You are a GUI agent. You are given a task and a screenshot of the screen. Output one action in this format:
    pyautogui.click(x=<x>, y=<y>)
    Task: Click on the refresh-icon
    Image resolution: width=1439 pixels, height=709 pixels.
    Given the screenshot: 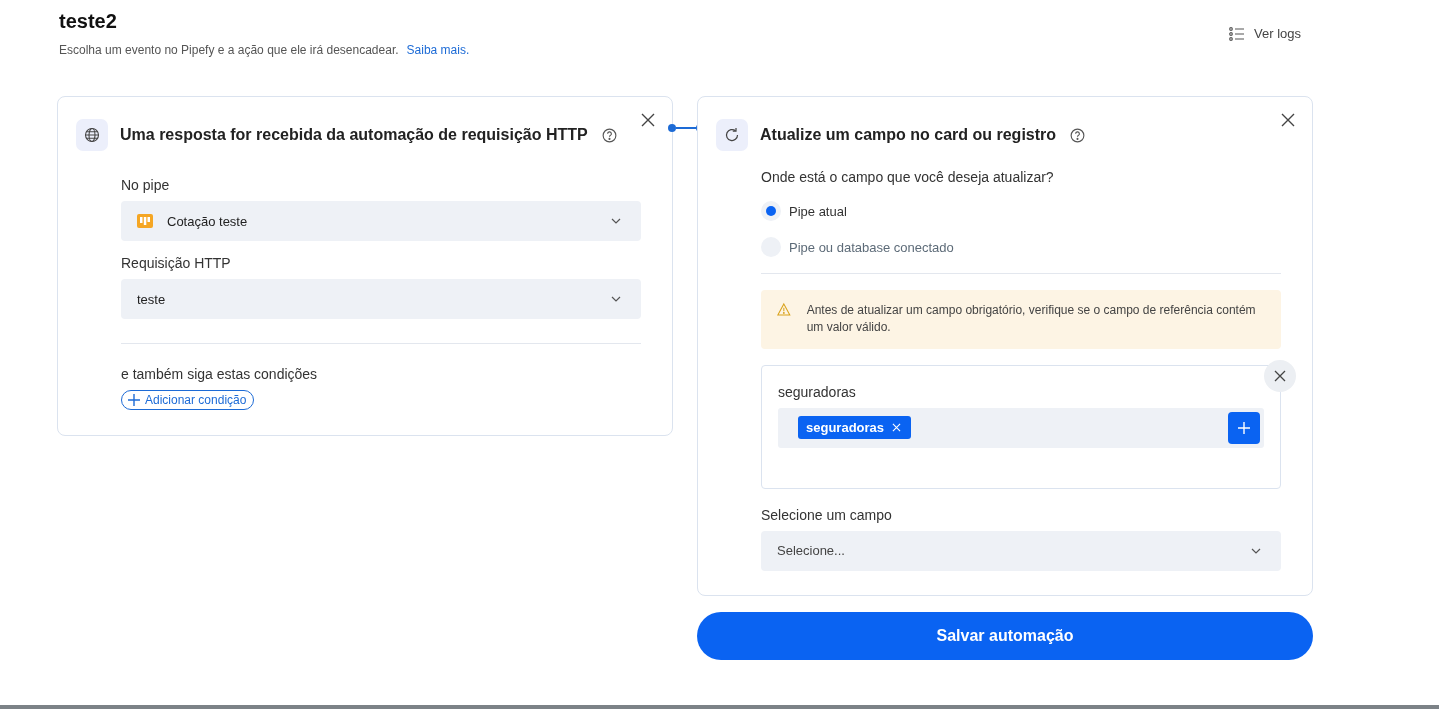 What is the action you would take?
    pyautogui.click(x=732, y=135)
    